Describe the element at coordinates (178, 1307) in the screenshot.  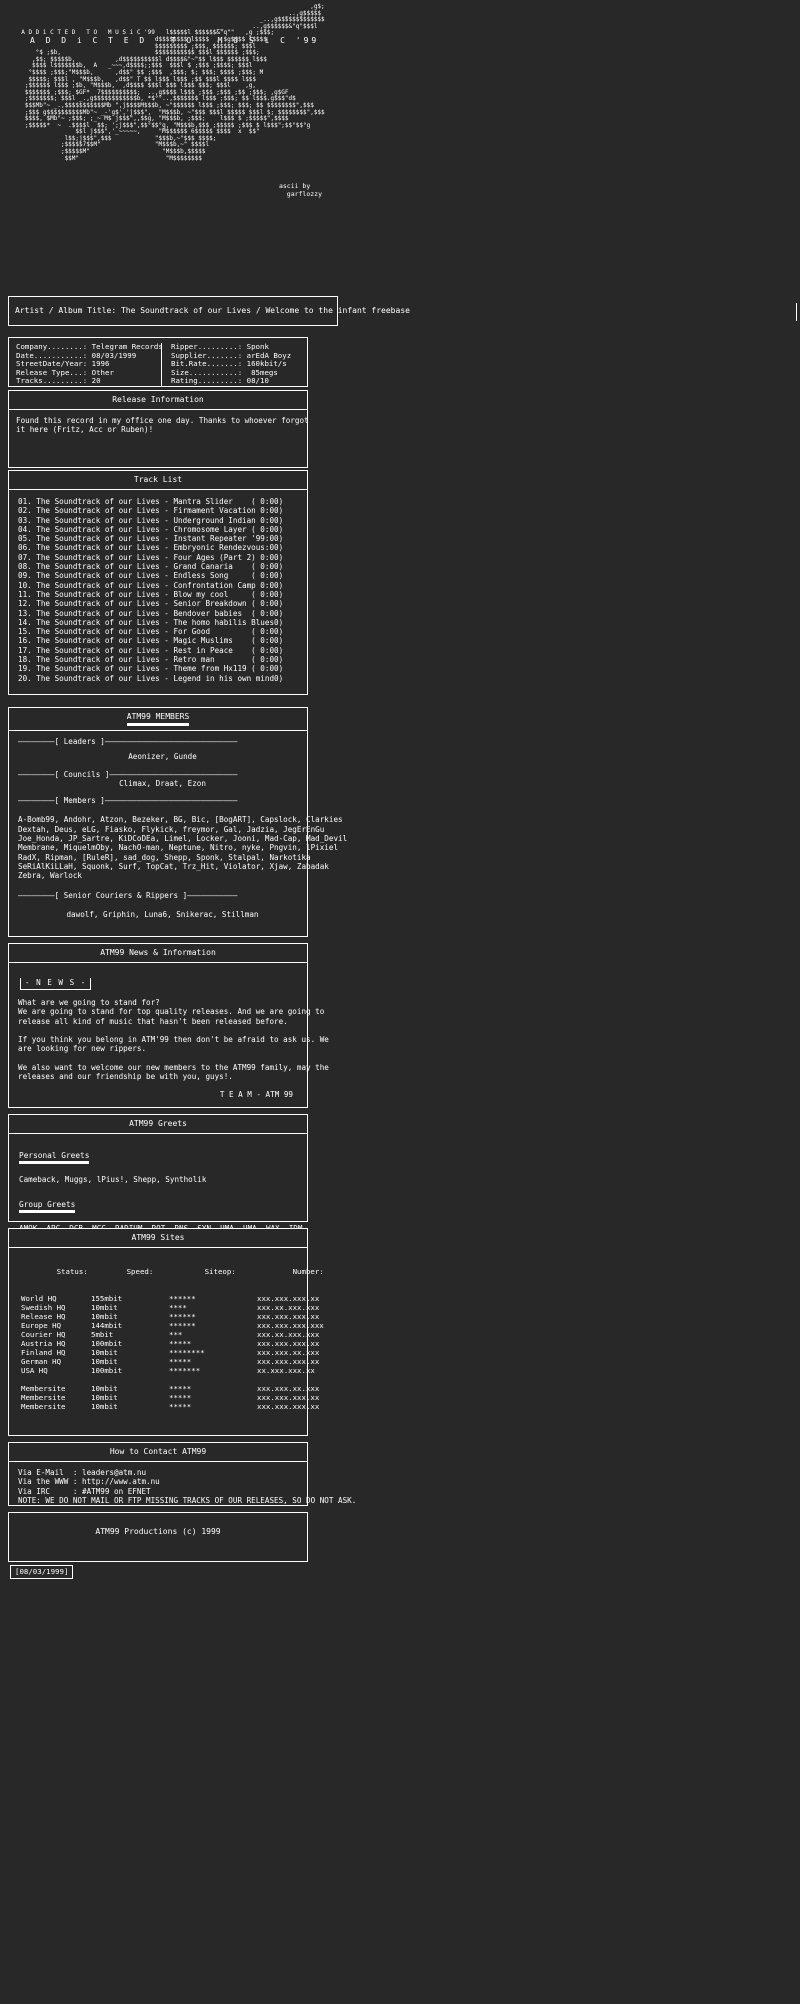
I see `site-cell: ****` at that location.